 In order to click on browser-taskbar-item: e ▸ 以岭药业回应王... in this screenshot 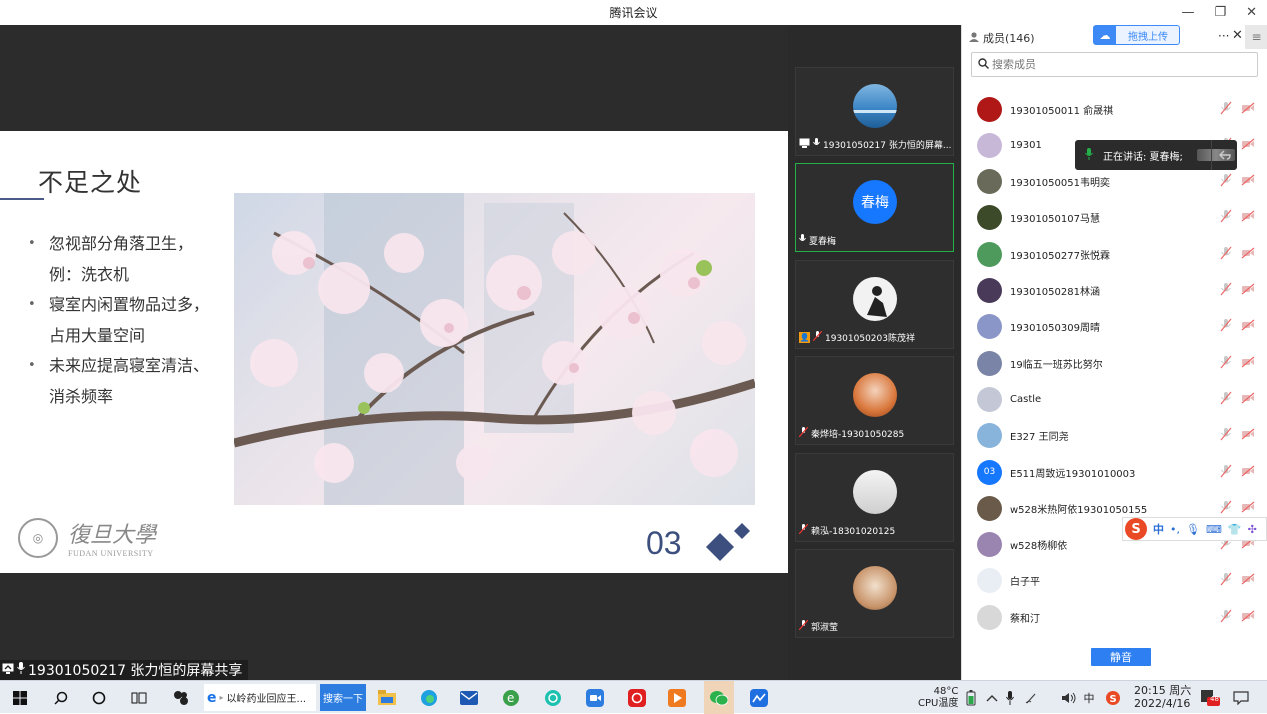, I will do `click(260, 697)`.